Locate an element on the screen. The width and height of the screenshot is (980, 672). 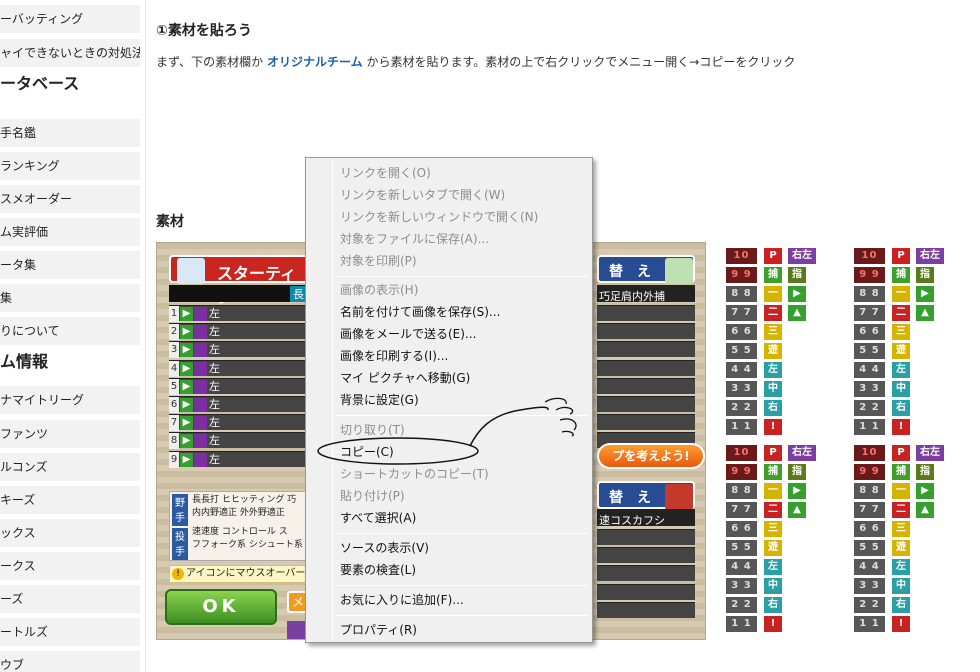
sidebar-link-team-8: ートルズ is located at coordinates (70, 632).